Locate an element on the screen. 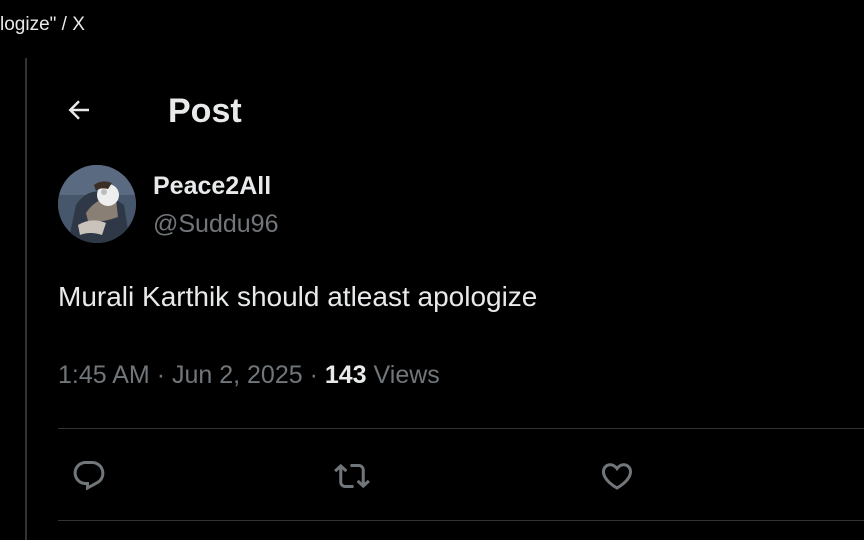 The width and height of the screenshot is (864, 540). repost-button is located at coordinates (352, 476).